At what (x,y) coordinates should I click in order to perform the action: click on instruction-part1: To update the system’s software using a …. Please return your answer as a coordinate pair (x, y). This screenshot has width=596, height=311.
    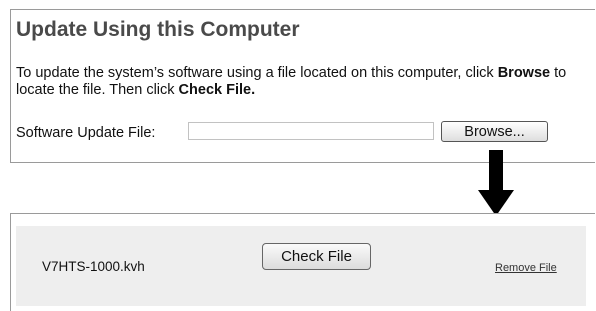
    Looking at the image, I should click on (257, 73).